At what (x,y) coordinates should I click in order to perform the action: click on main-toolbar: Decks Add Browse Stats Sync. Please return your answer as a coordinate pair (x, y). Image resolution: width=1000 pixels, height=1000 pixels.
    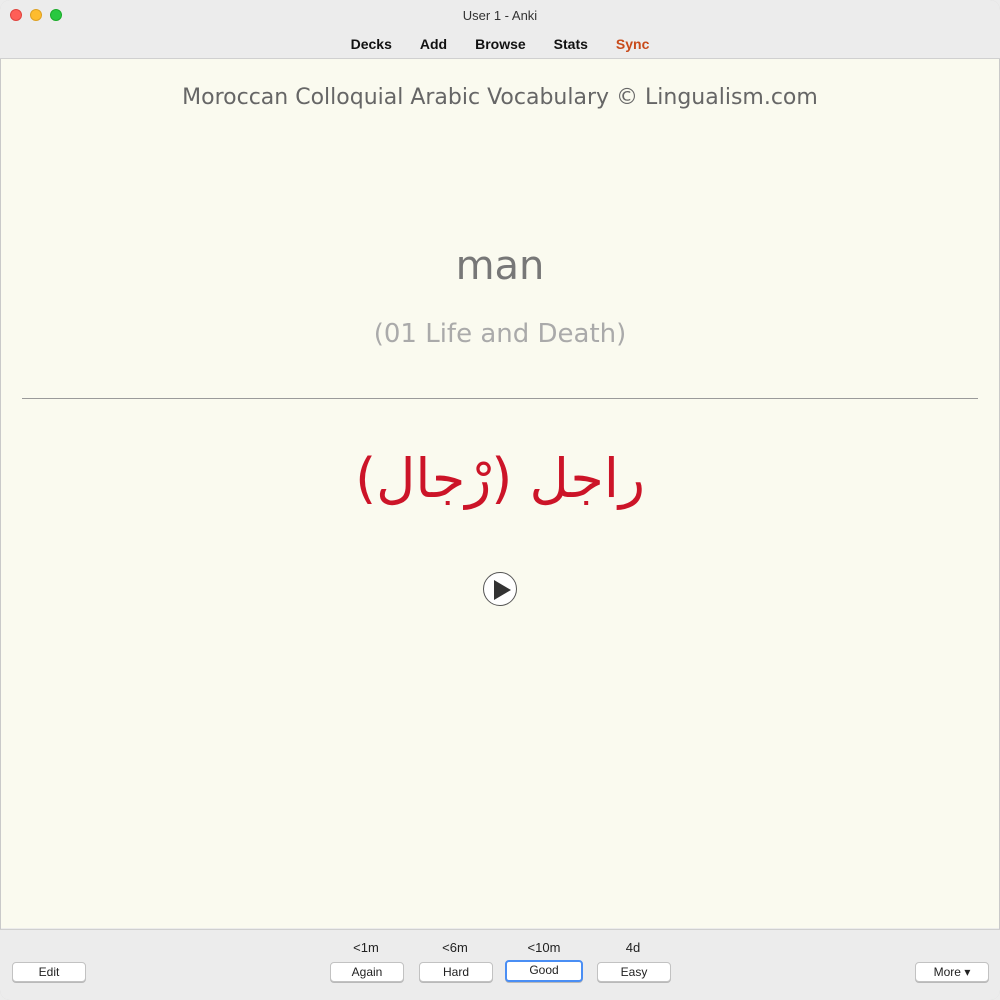
    Looking at the image, I should click on (500, 44).